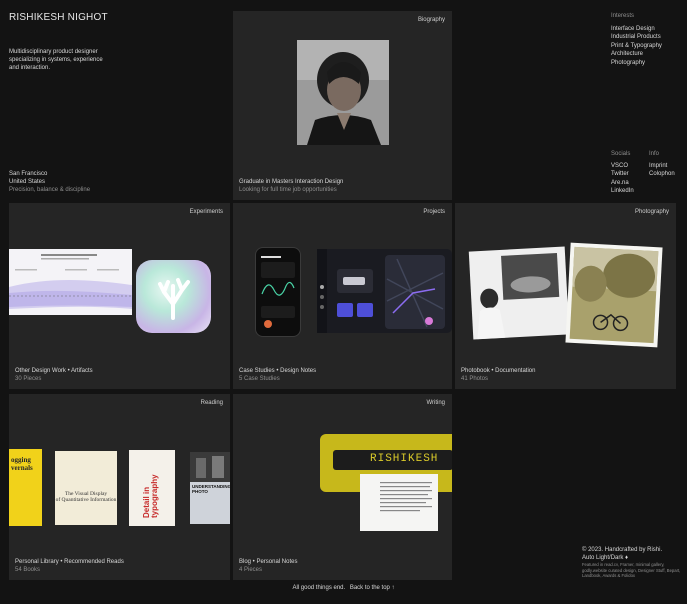 The width and height of the screenshot is (687, 604). I want to click on book-cover-3: Detail in typography, so click(152, 488).